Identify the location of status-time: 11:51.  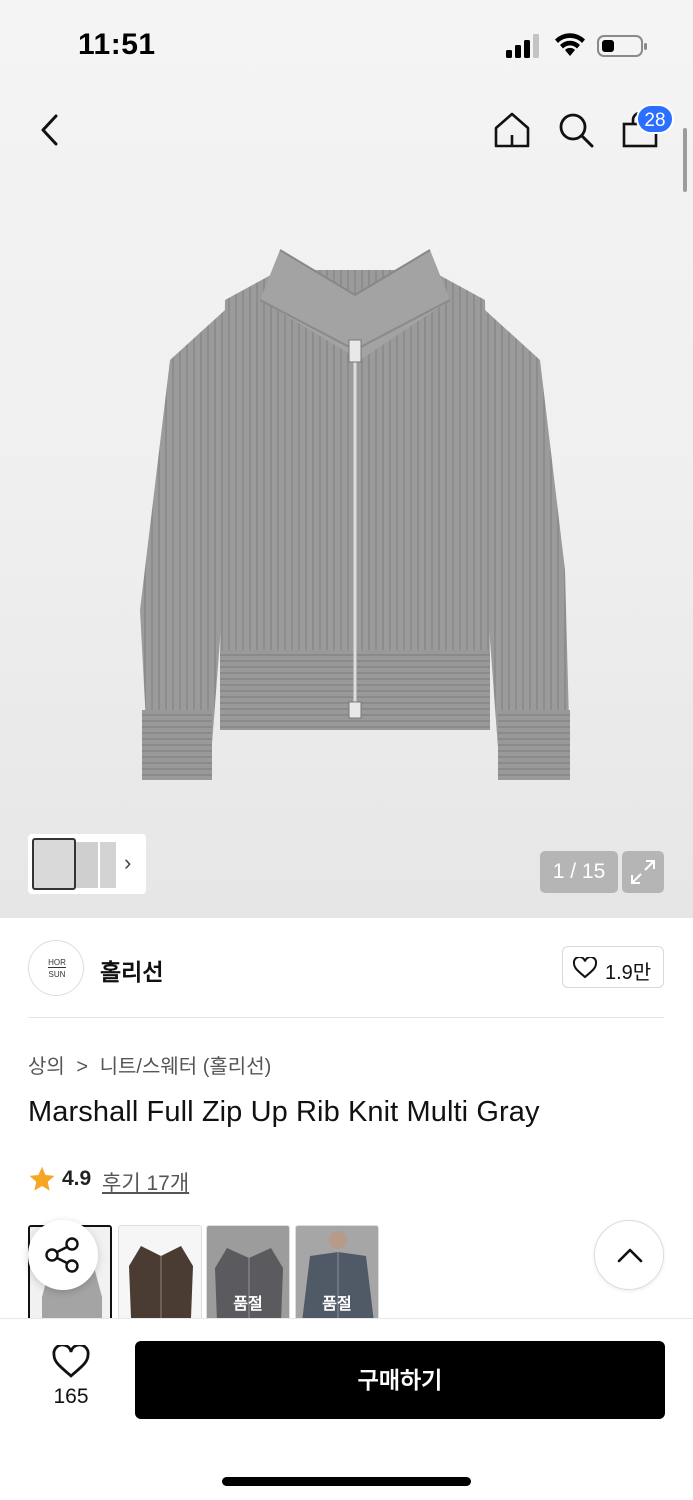
(117, 44).